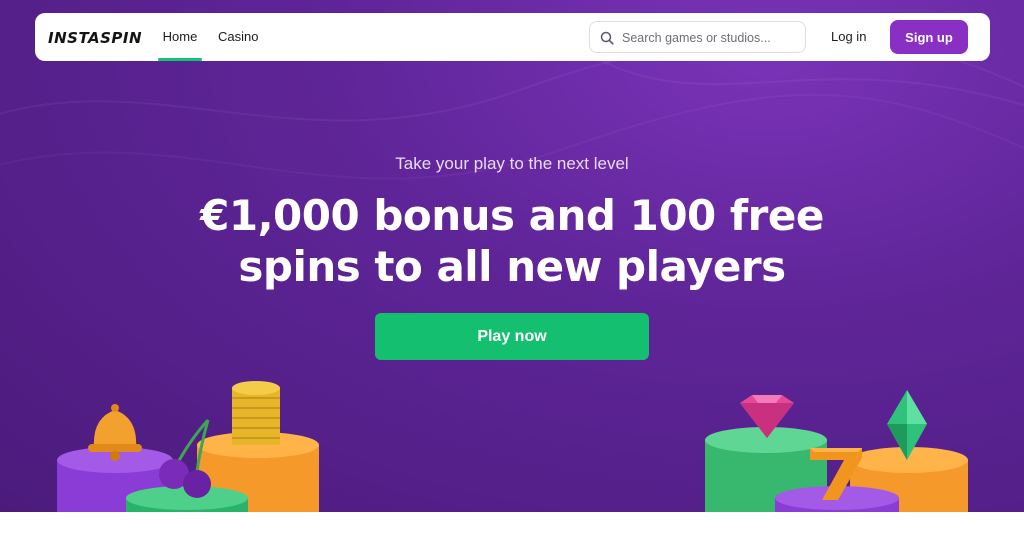 This screenshot has width=1024, height=538. I want to click on coin-stack-icon, so click(256, 413).